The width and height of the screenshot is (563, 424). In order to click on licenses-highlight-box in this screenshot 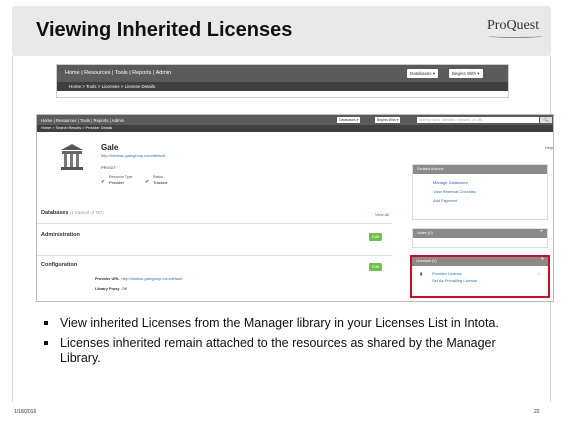, I will do `click(480, 276)`.